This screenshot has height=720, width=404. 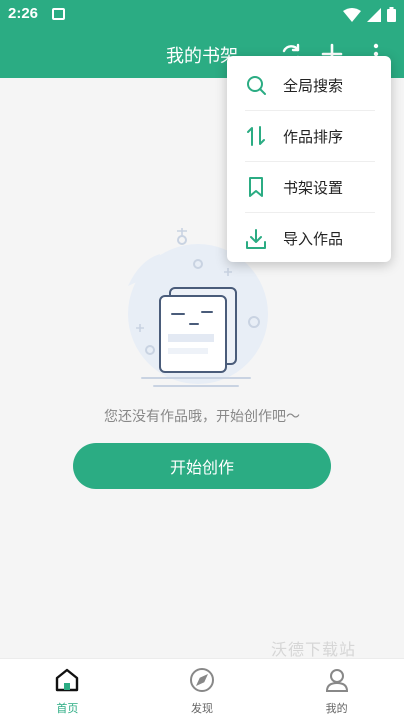 I want to click on battery-icon, so click(x=391, y=14).